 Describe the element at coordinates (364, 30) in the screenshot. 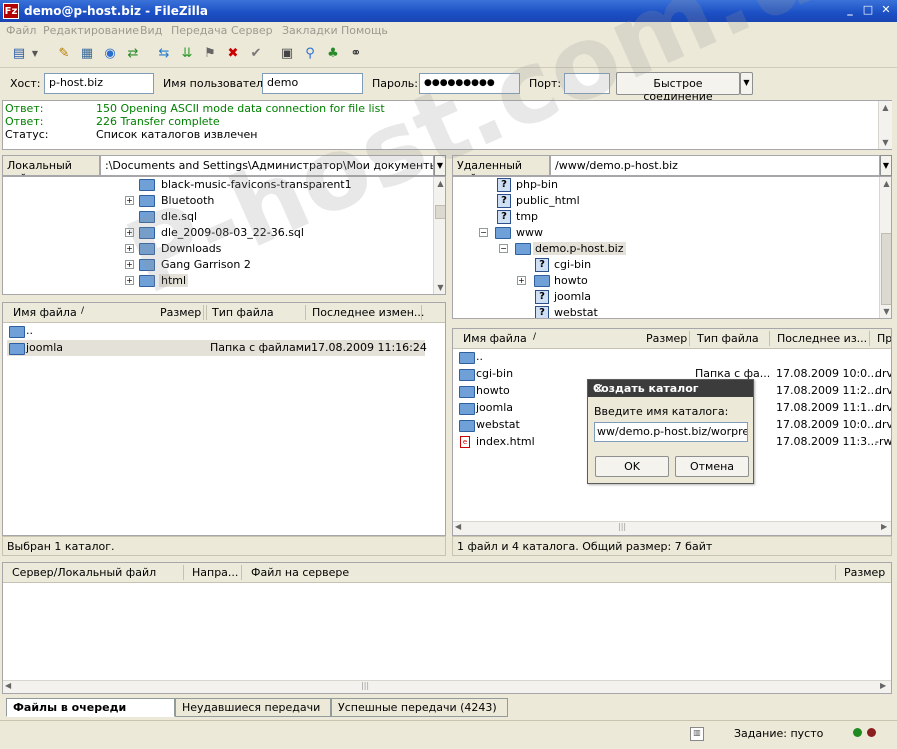

I see `menu-help: Помощь` at that location.